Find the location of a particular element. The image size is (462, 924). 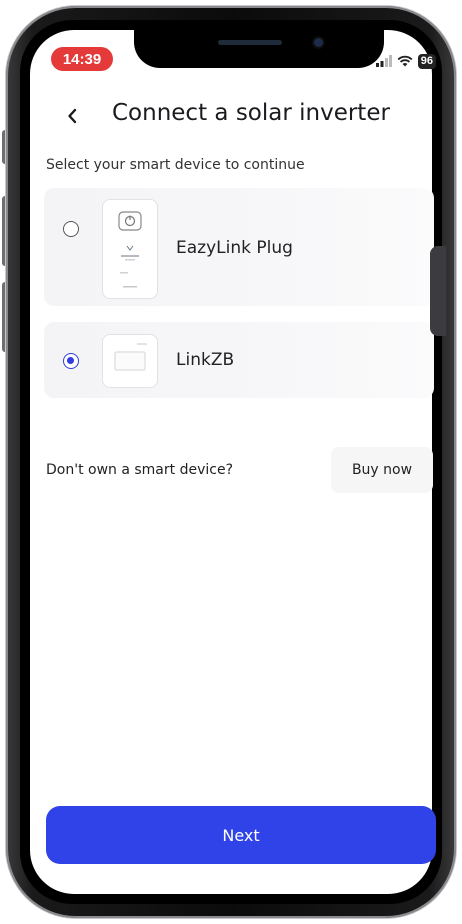

device-label: EazyLink Plug is located at coordinates (234, 248).